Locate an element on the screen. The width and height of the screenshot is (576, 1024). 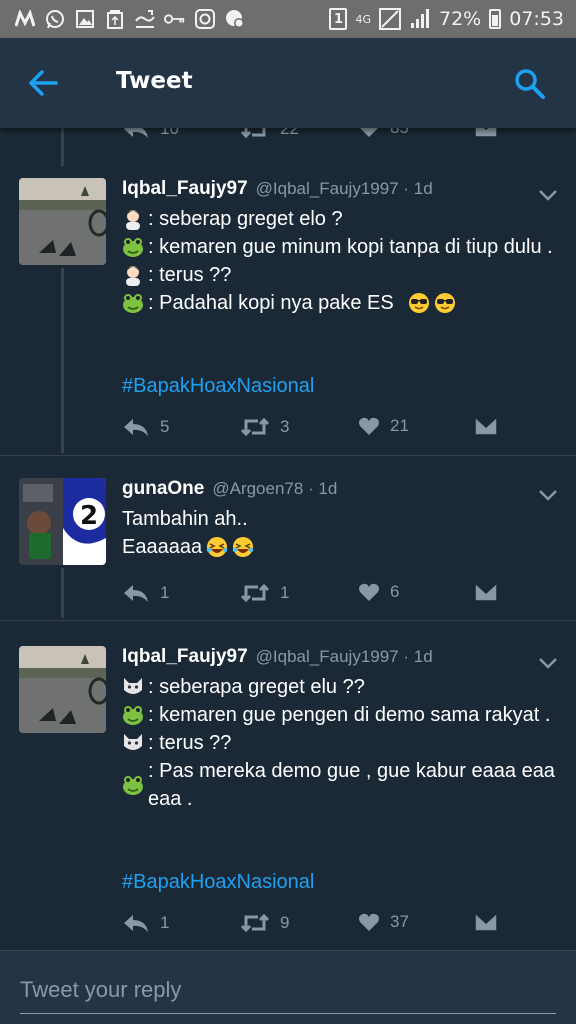
notification-m-icon is located at coordinates (25, 19).